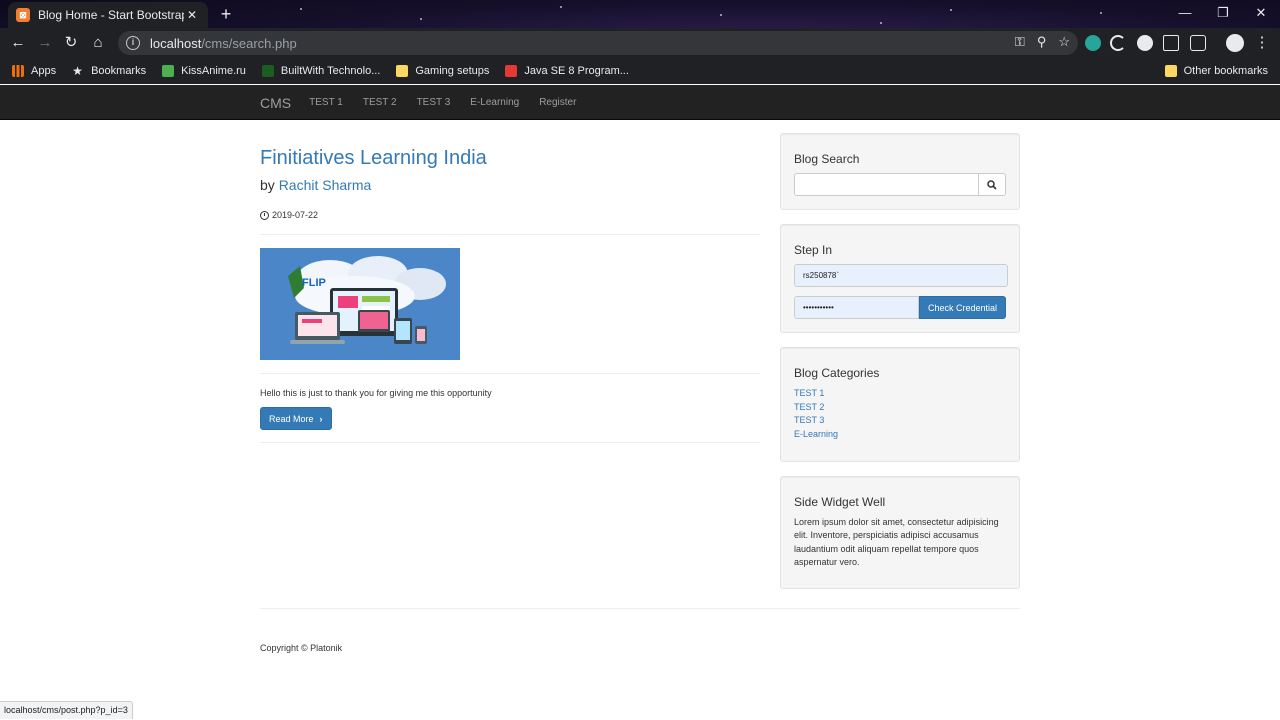 The width and height of the screenshot is (1280, 720). Describe the element at coordinates (77, 71) in the screenshot. I see `star-icon: ★` at that location.